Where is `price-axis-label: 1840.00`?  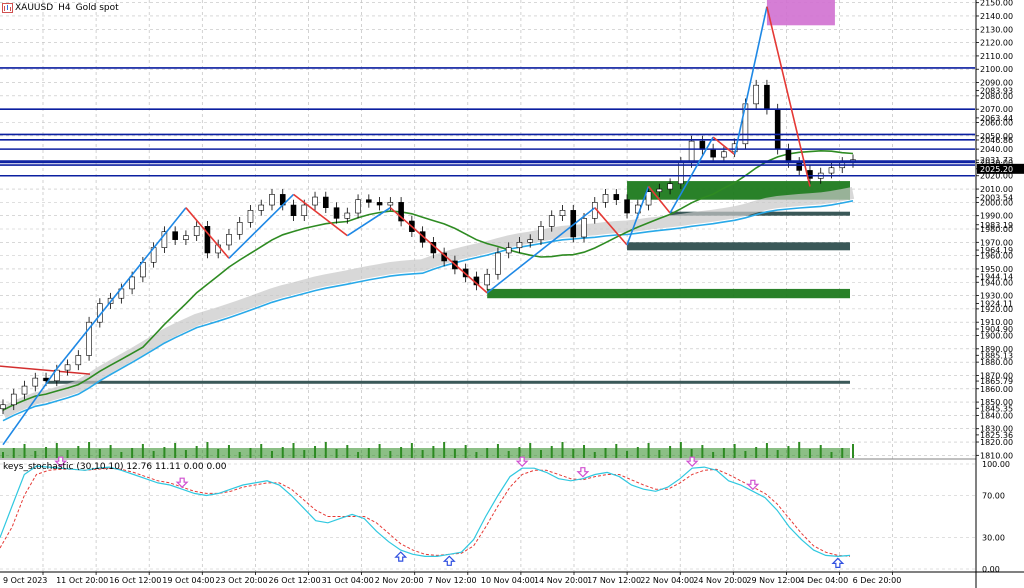
price-axis-label: 1840.00 is located at coordinates (996, 415).